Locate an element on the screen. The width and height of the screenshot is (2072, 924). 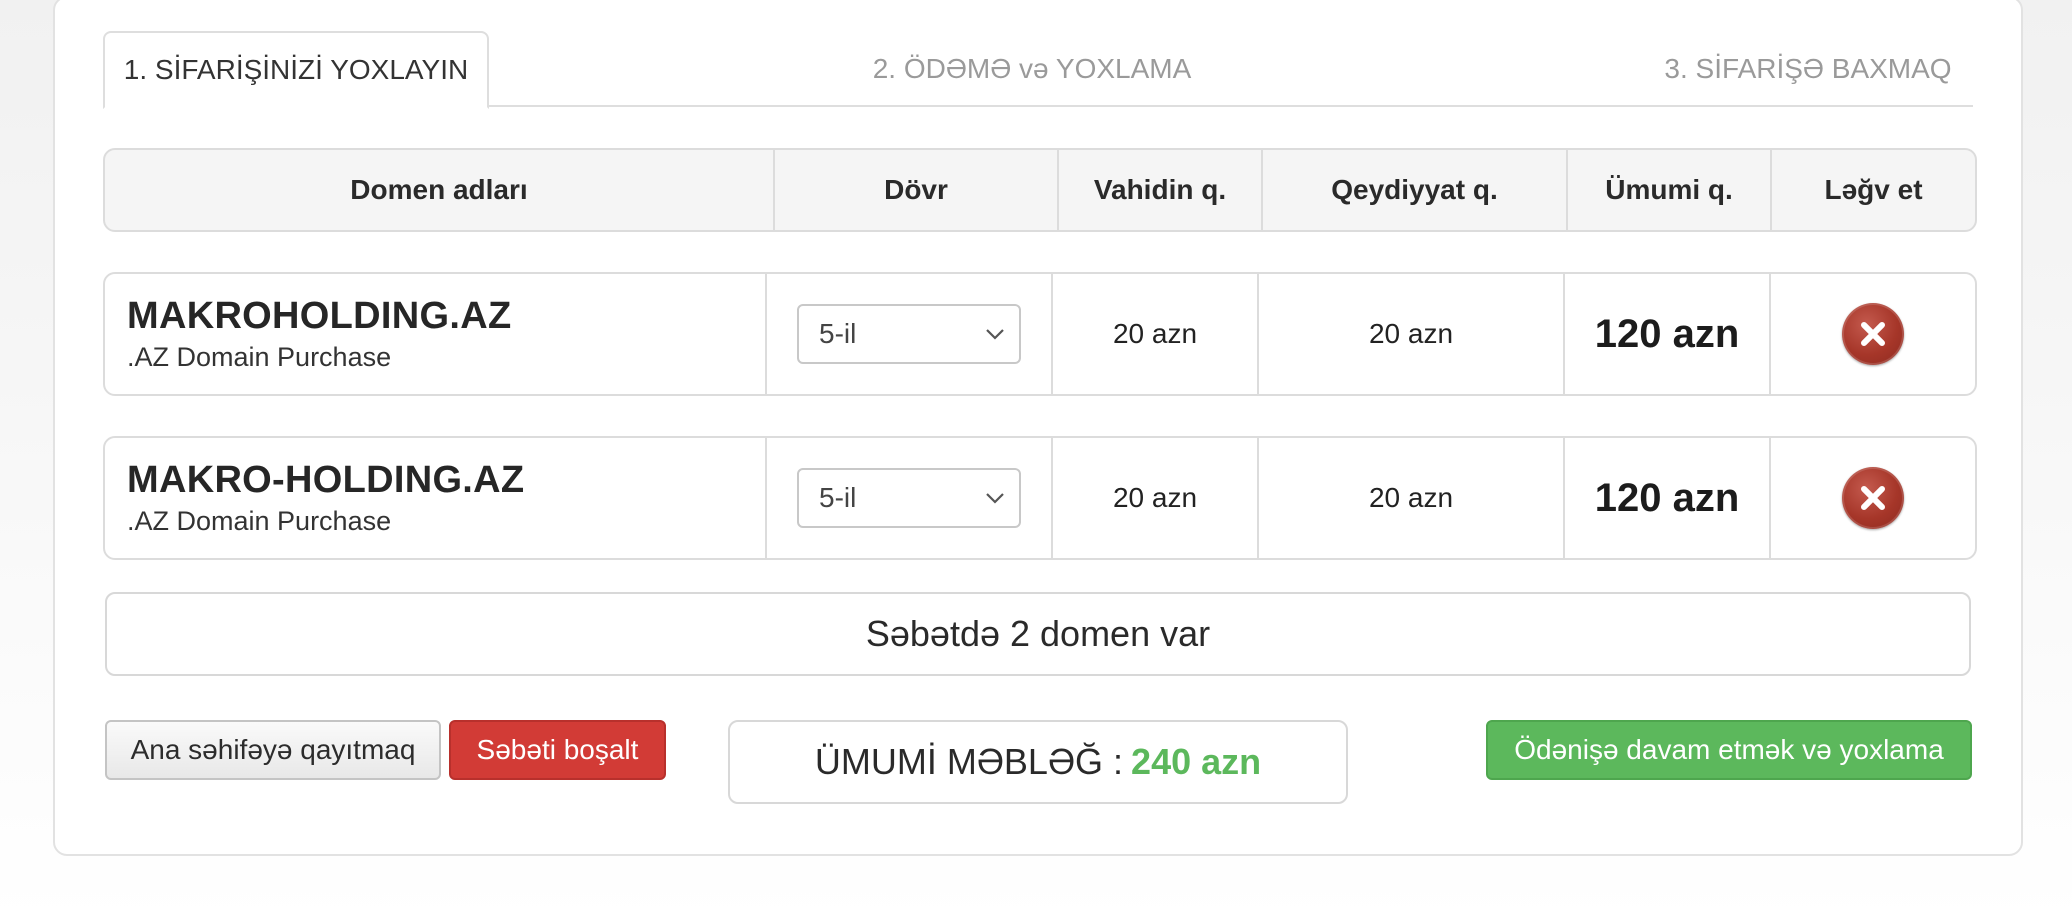
header-registration-price: Qeydiyyat q. is located at coordinates (1415, 190).